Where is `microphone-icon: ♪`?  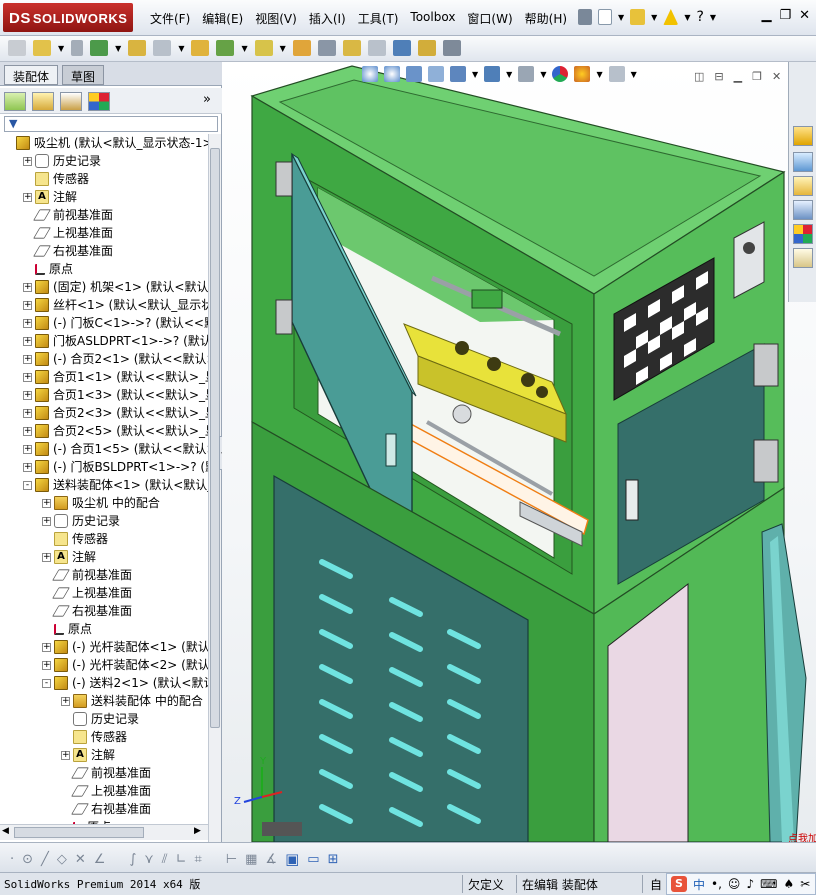
microphone-icon: ♪ is located at coordinates (750, 884).